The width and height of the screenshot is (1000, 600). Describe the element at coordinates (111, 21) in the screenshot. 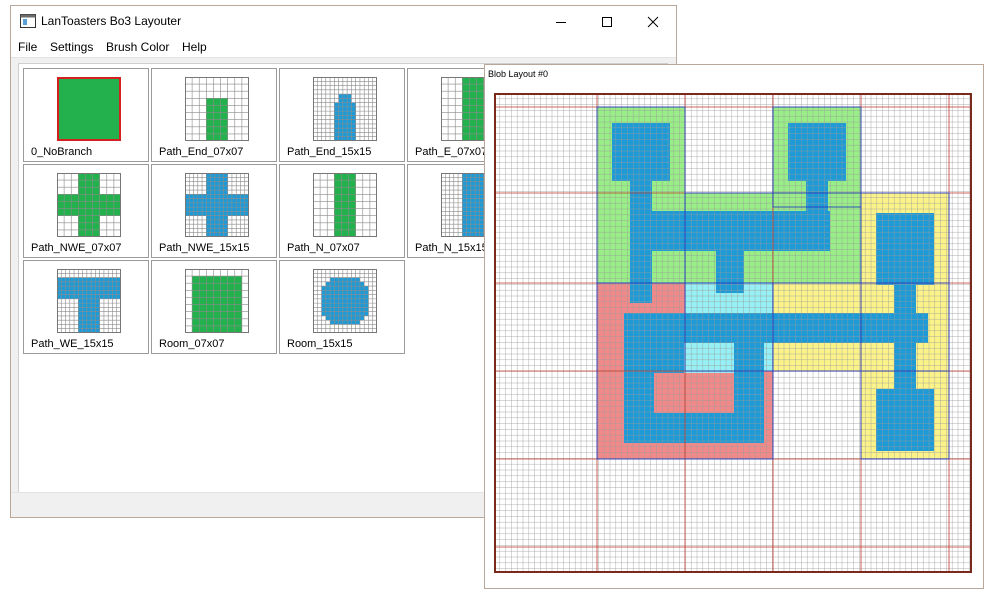

I see `window-title: LanToasters Bo3 Layouter` at that location.